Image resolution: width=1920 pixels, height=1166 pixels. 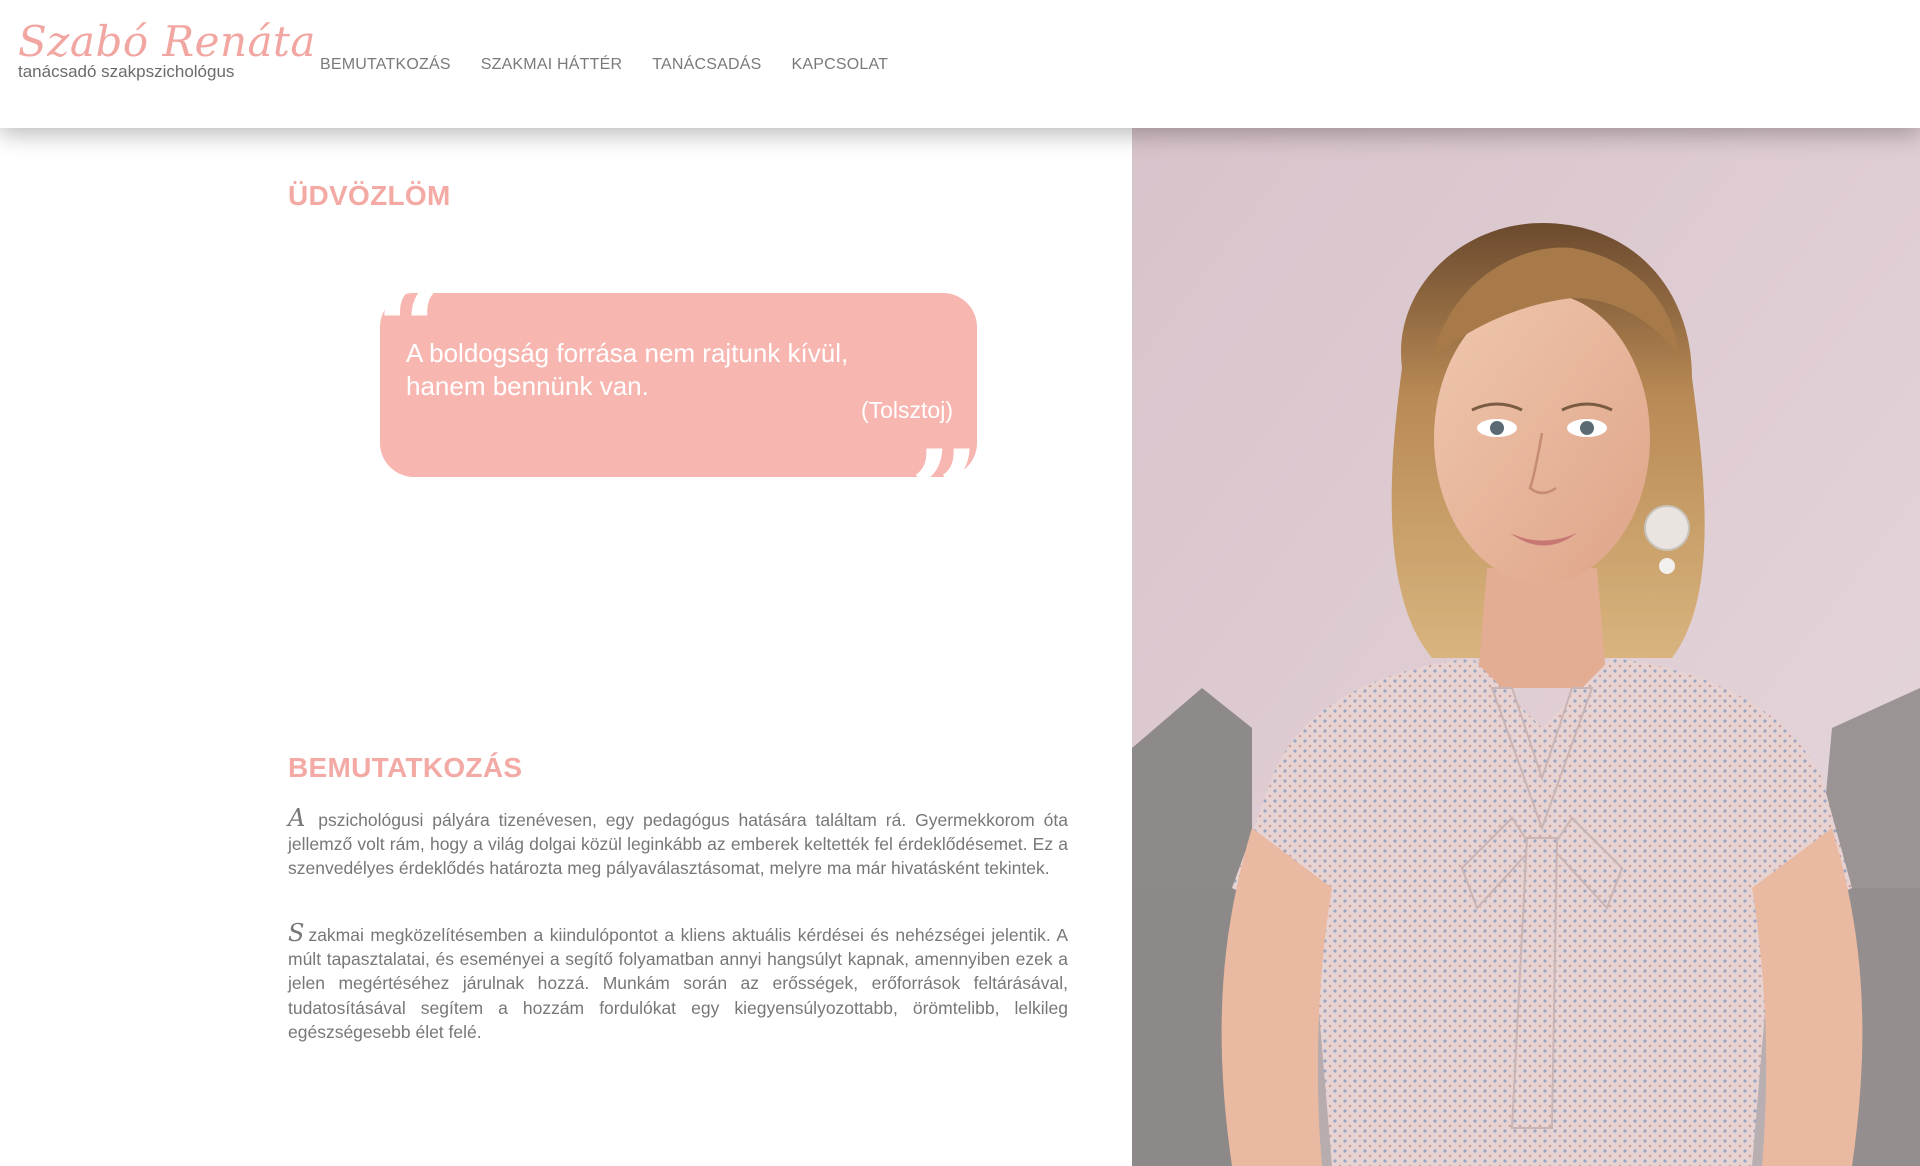 What do you see at coordinates (839, 65) in the screenshot?
I see `nav-item-kapcsolat: KAPCSOLAT` at bounding box center [839, 65].